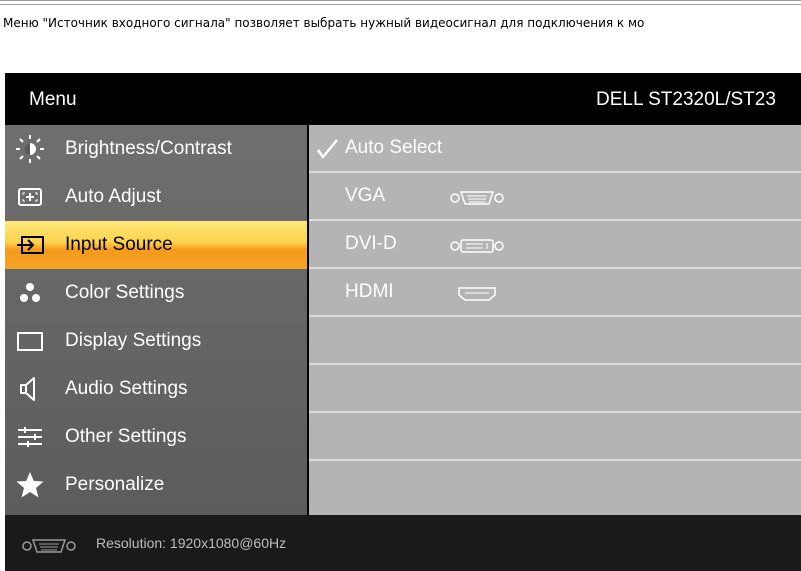  What do you see at coordinates (30, 149) in the screenshot?
I see `brightness-icon` at bounding box center [30, 149].